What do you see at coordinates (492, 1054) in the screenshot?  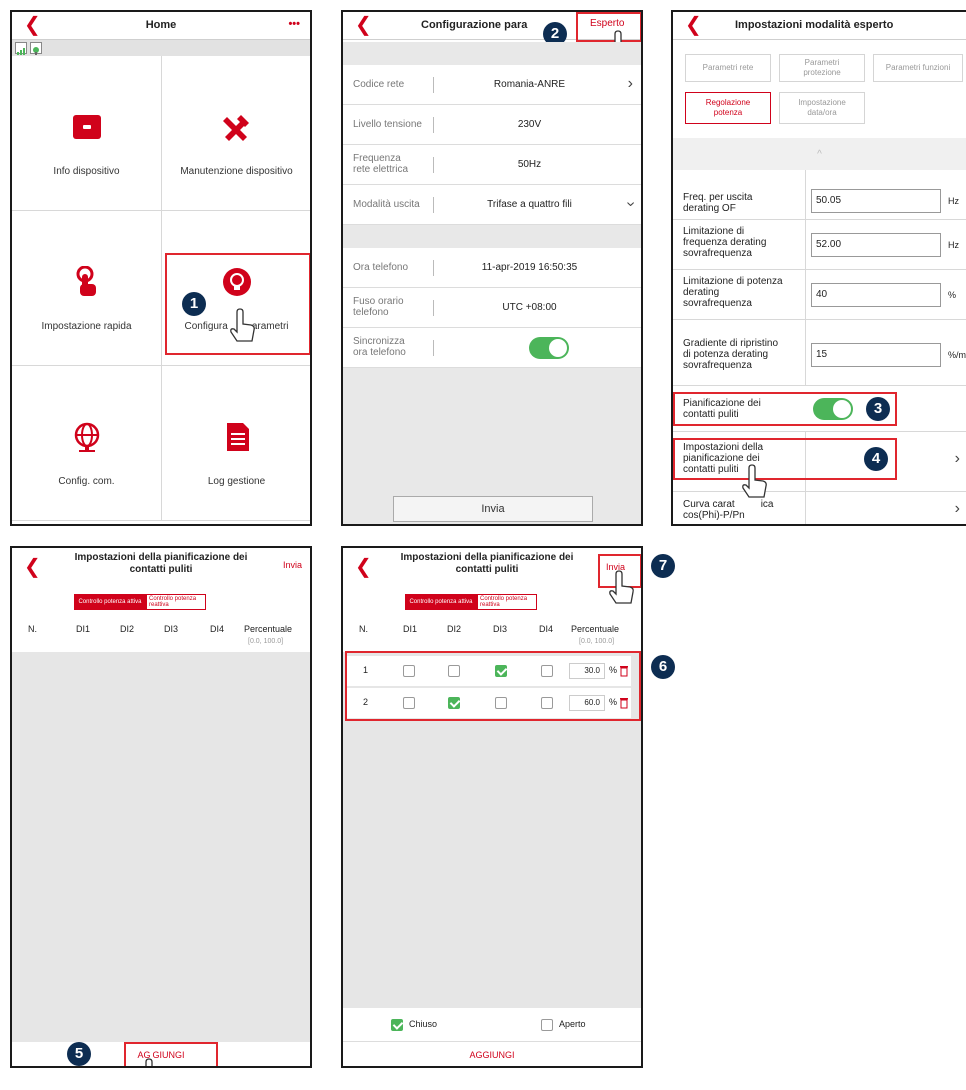 I see `add-button: AGGIUNGI` at bounding box center [492, 1054].